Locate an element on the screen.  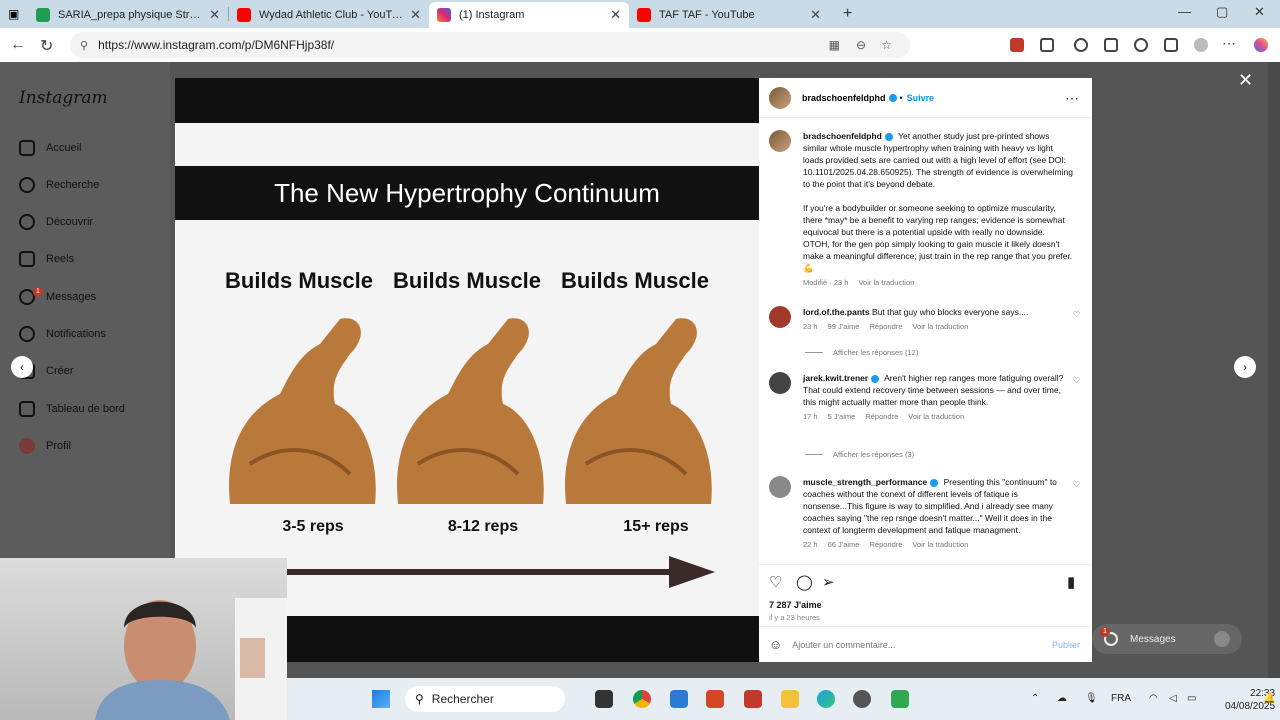
follow-button: Suivre is located at coordinates (921, 98).